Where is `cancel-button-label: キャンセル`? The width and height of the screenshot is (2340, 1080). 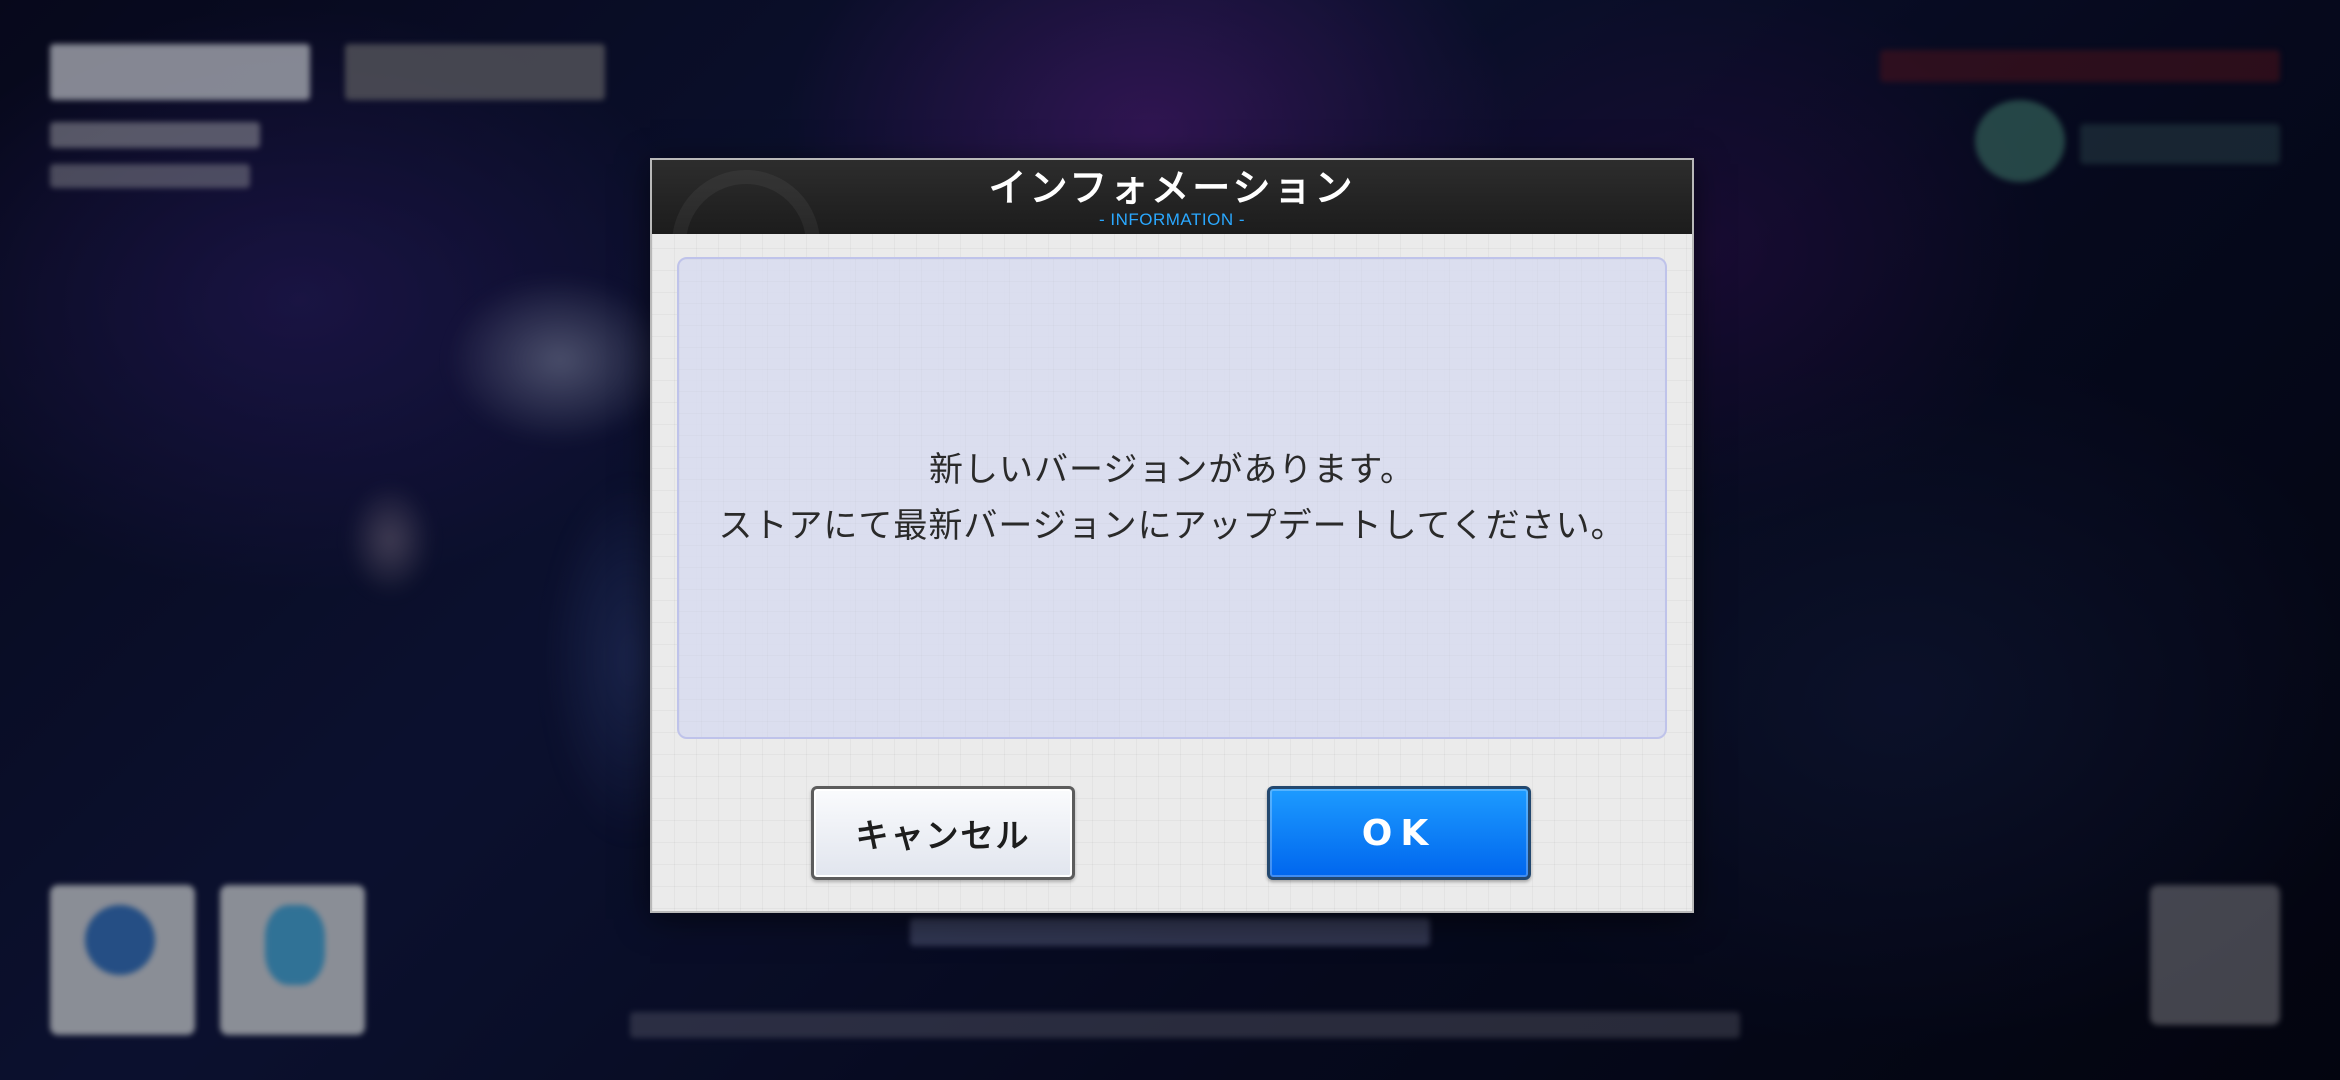
cancel-button-label: キャンセル is located at coordinates (943, 835).